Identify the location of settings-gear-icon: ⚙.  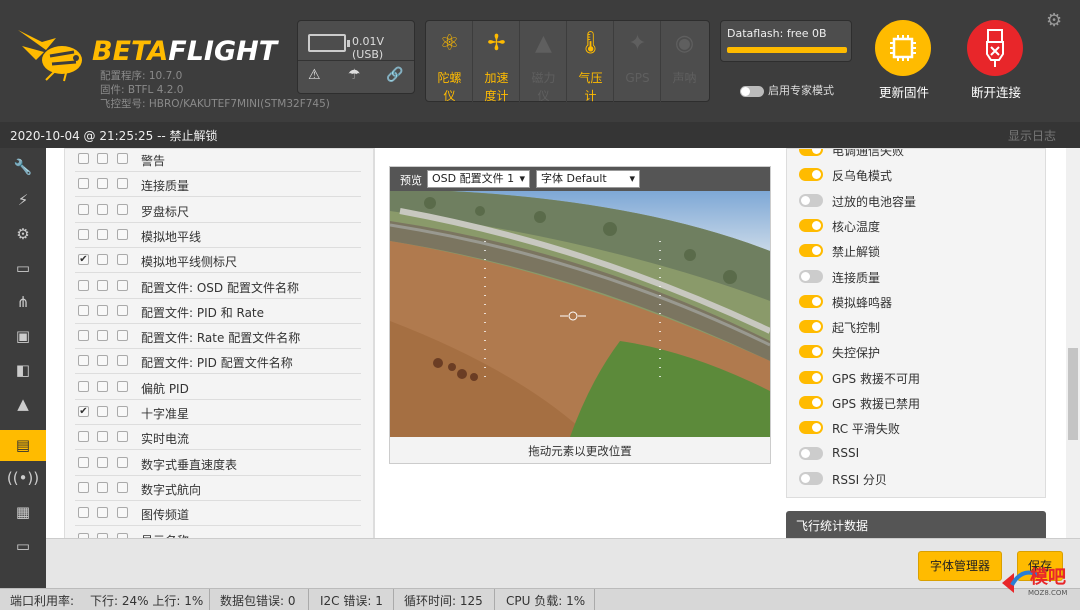
(1054, 20).